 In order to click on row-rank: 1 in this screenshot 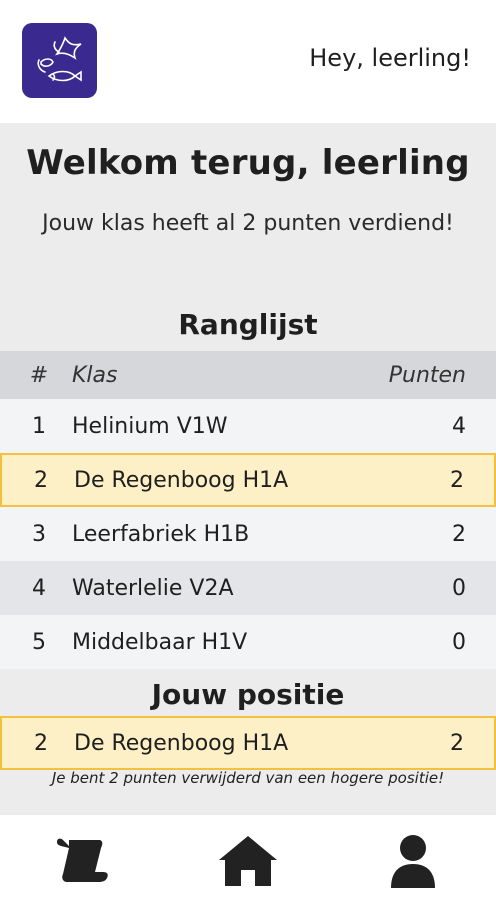, I will do `click(39, 426)`.